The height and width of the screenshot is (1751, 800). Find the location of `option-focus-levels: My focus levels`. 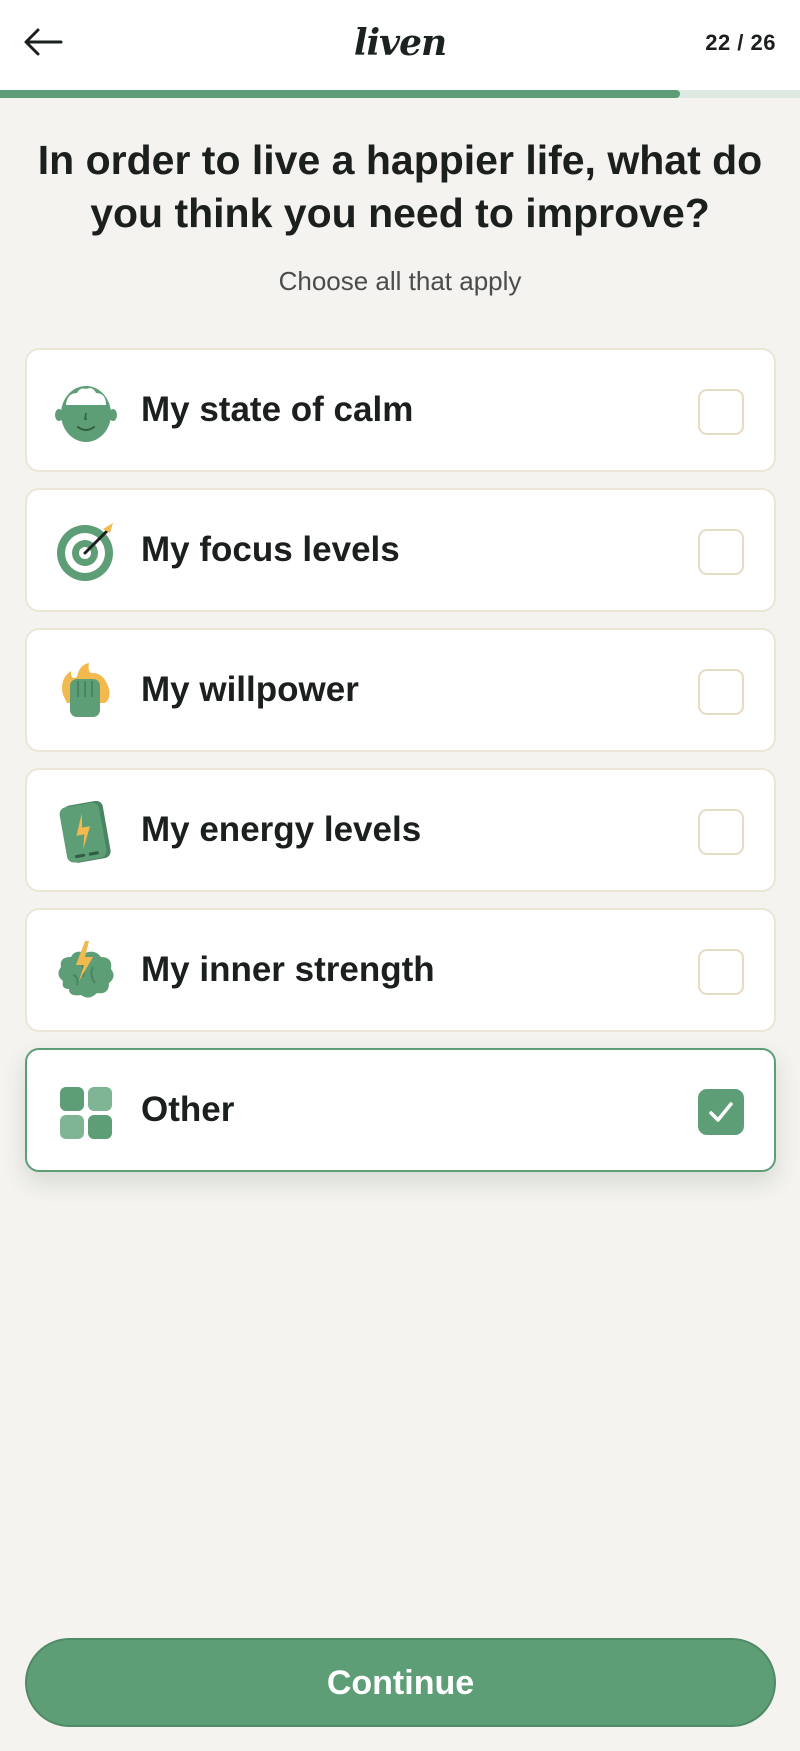

option-focus-levels: My focus levels is located at coordinates (400, 550).